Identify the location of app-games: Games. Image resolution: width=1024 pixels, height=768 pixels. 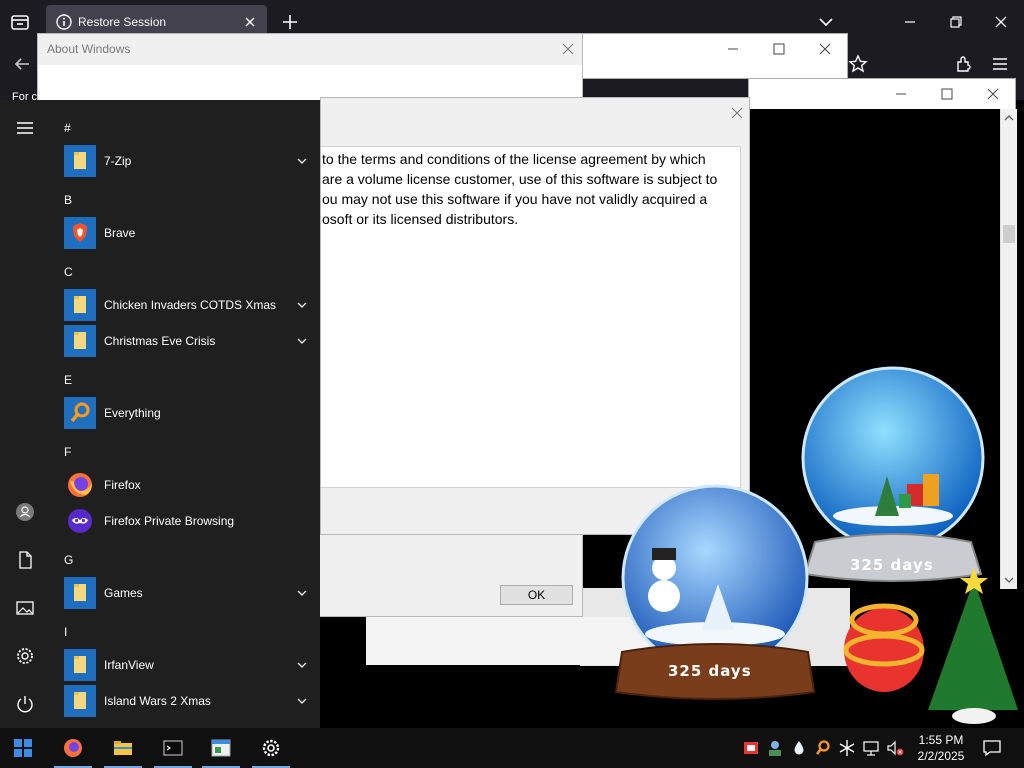
(186, 593).